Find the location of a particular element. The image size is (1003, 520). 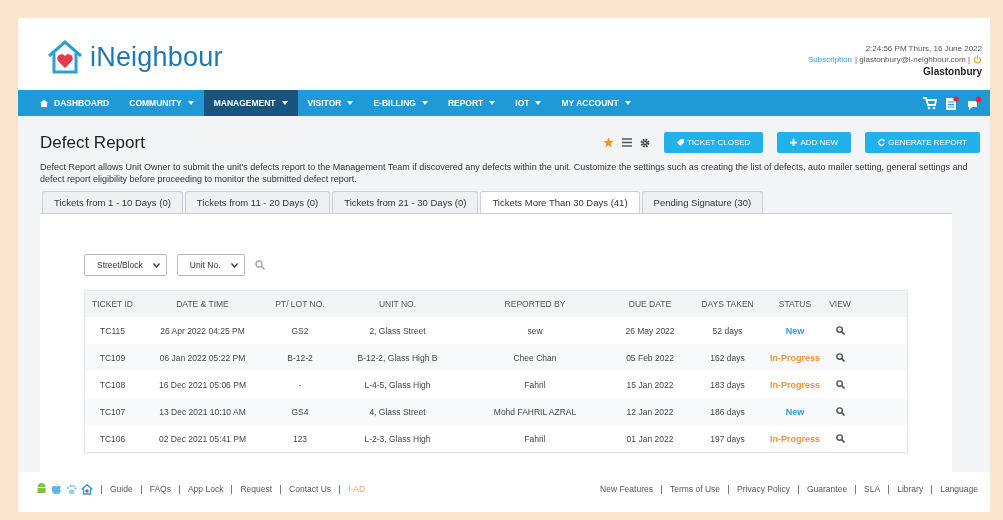

column-header: DATE & TIME is located at coordinates (202, 304).